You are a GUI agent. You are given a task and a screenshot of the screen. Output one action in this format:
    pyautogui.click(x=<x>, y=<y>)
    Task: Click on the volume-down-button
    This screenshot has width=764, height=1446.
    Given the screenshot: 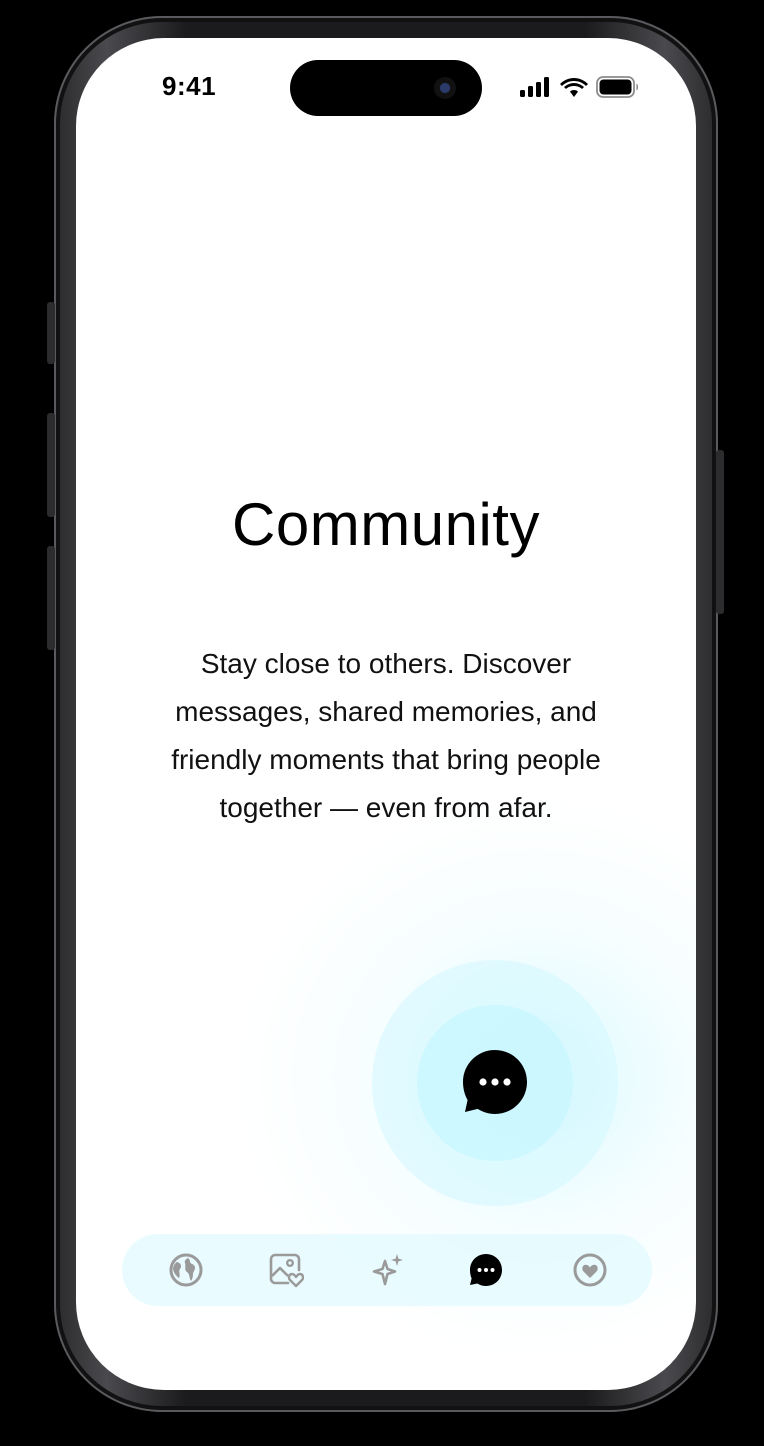 What is the action you would take?
    pyautogui.click(x=51, y=598)
    